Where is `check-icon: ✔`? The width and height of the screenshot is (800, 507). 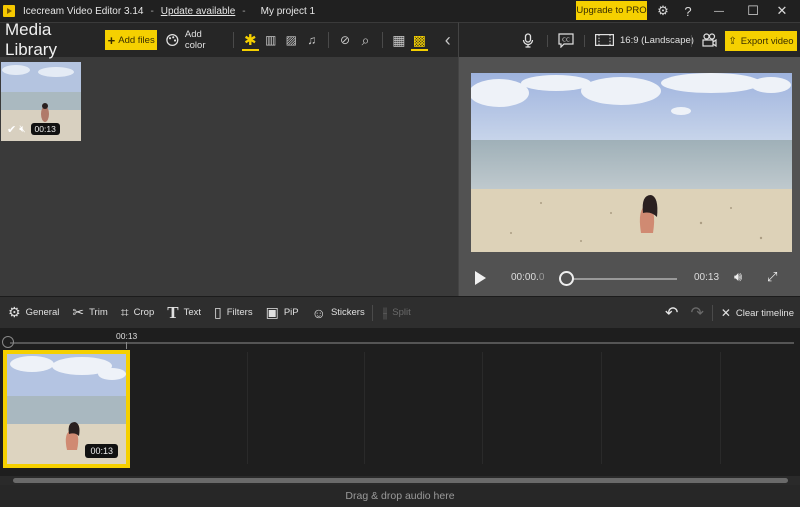 check-icon: ✔ is located at coordinates (12, 129).